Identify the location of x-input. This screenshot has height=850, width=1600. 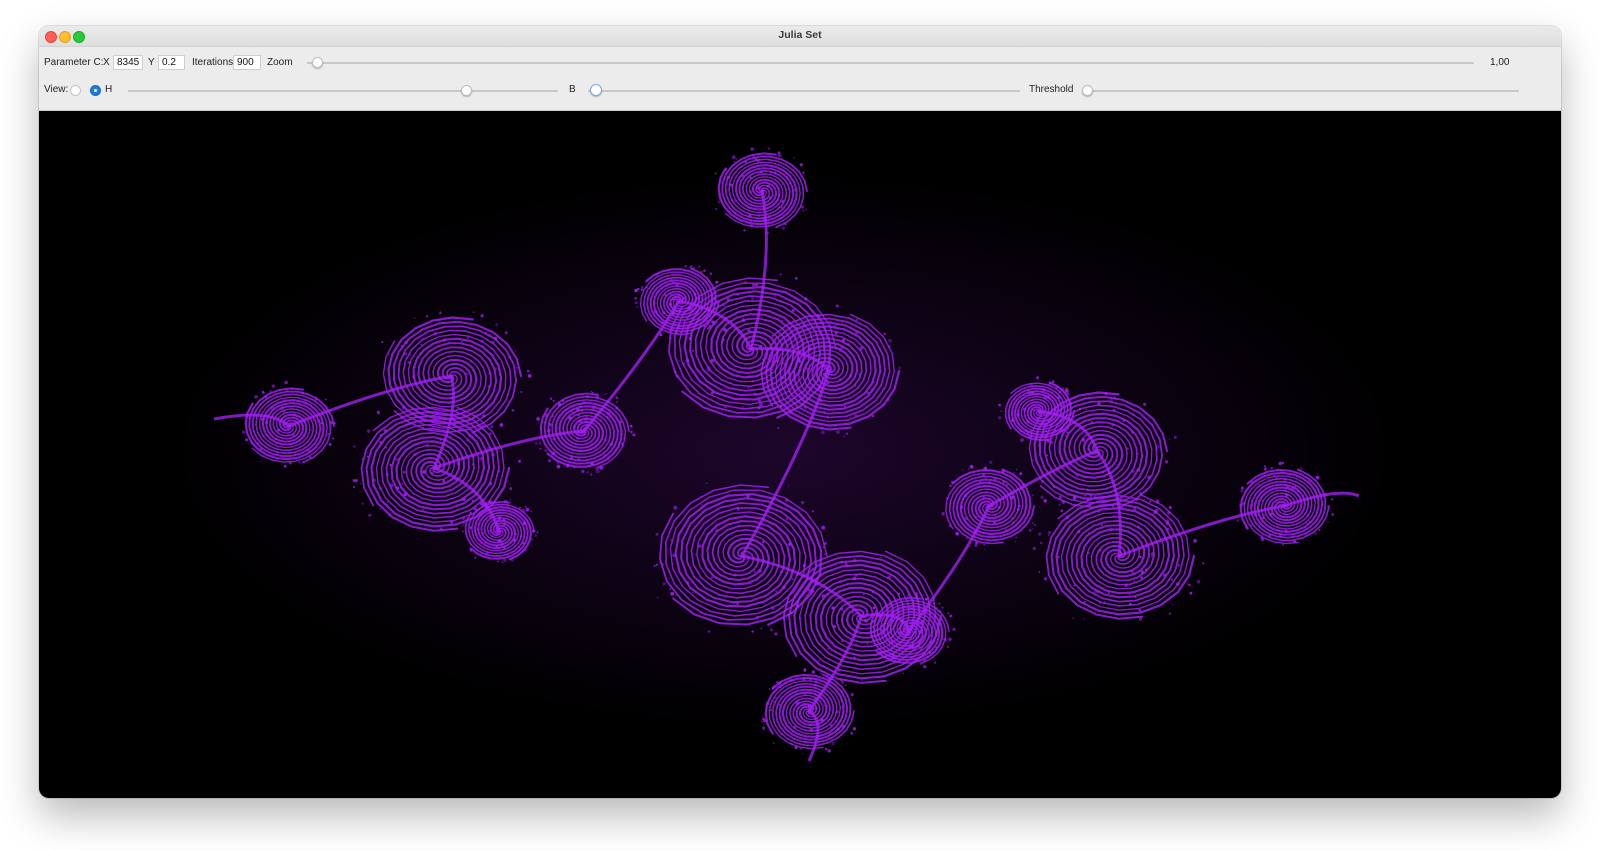
(128, 62).